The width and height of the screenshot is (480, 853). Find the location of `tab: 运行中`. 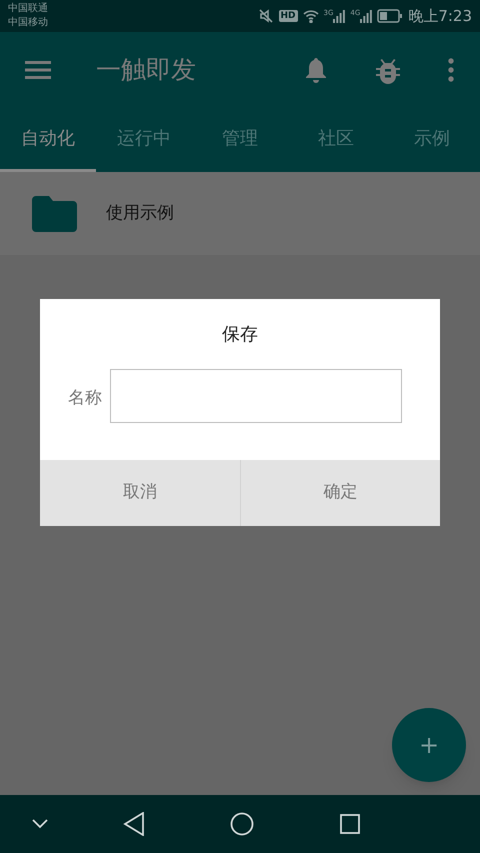

tab: 运行中 is located at coordinates (144, 140).